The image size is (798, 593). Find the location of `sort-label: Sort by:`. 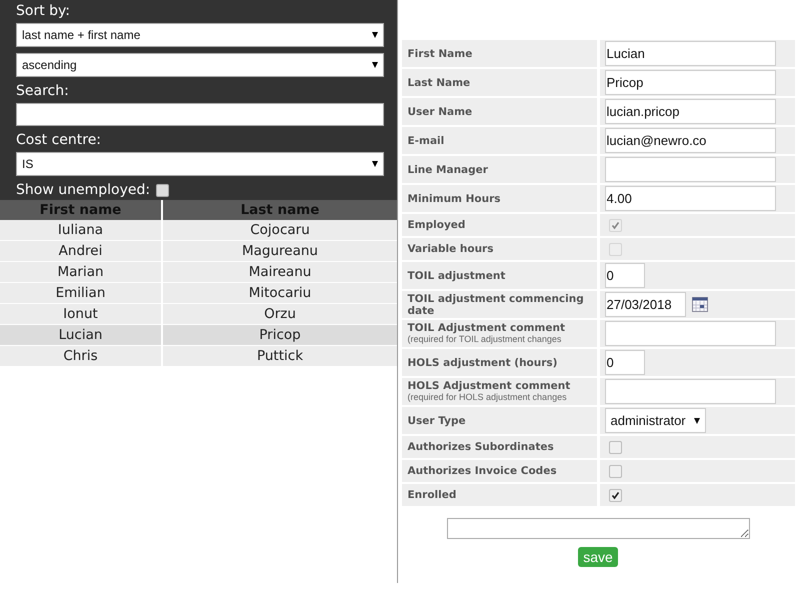

sort-label: Sort by: is located at coordinates (43, 11).